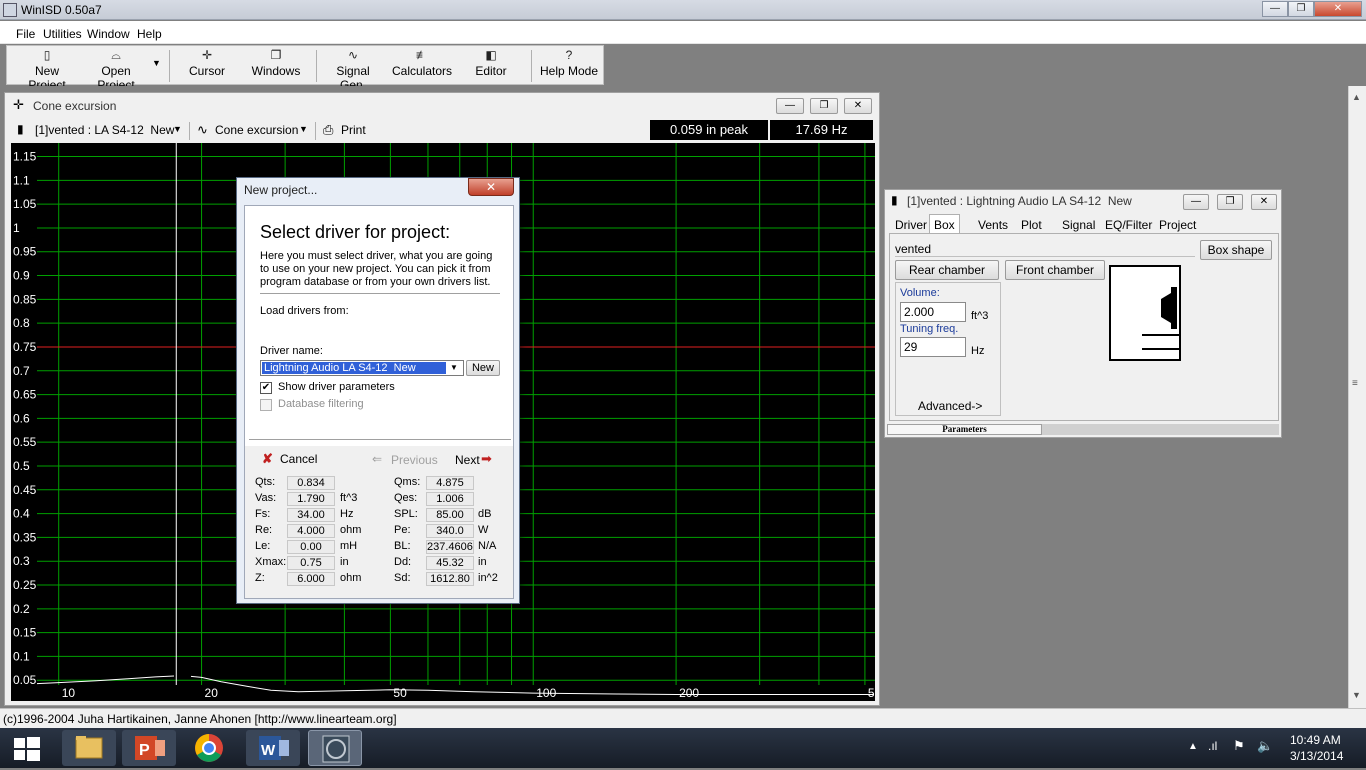 This screenshot has height=770, width=1366. Describe the element at coordinates (1145, 313) in the screenshot. I see `box-diagram` at that location.